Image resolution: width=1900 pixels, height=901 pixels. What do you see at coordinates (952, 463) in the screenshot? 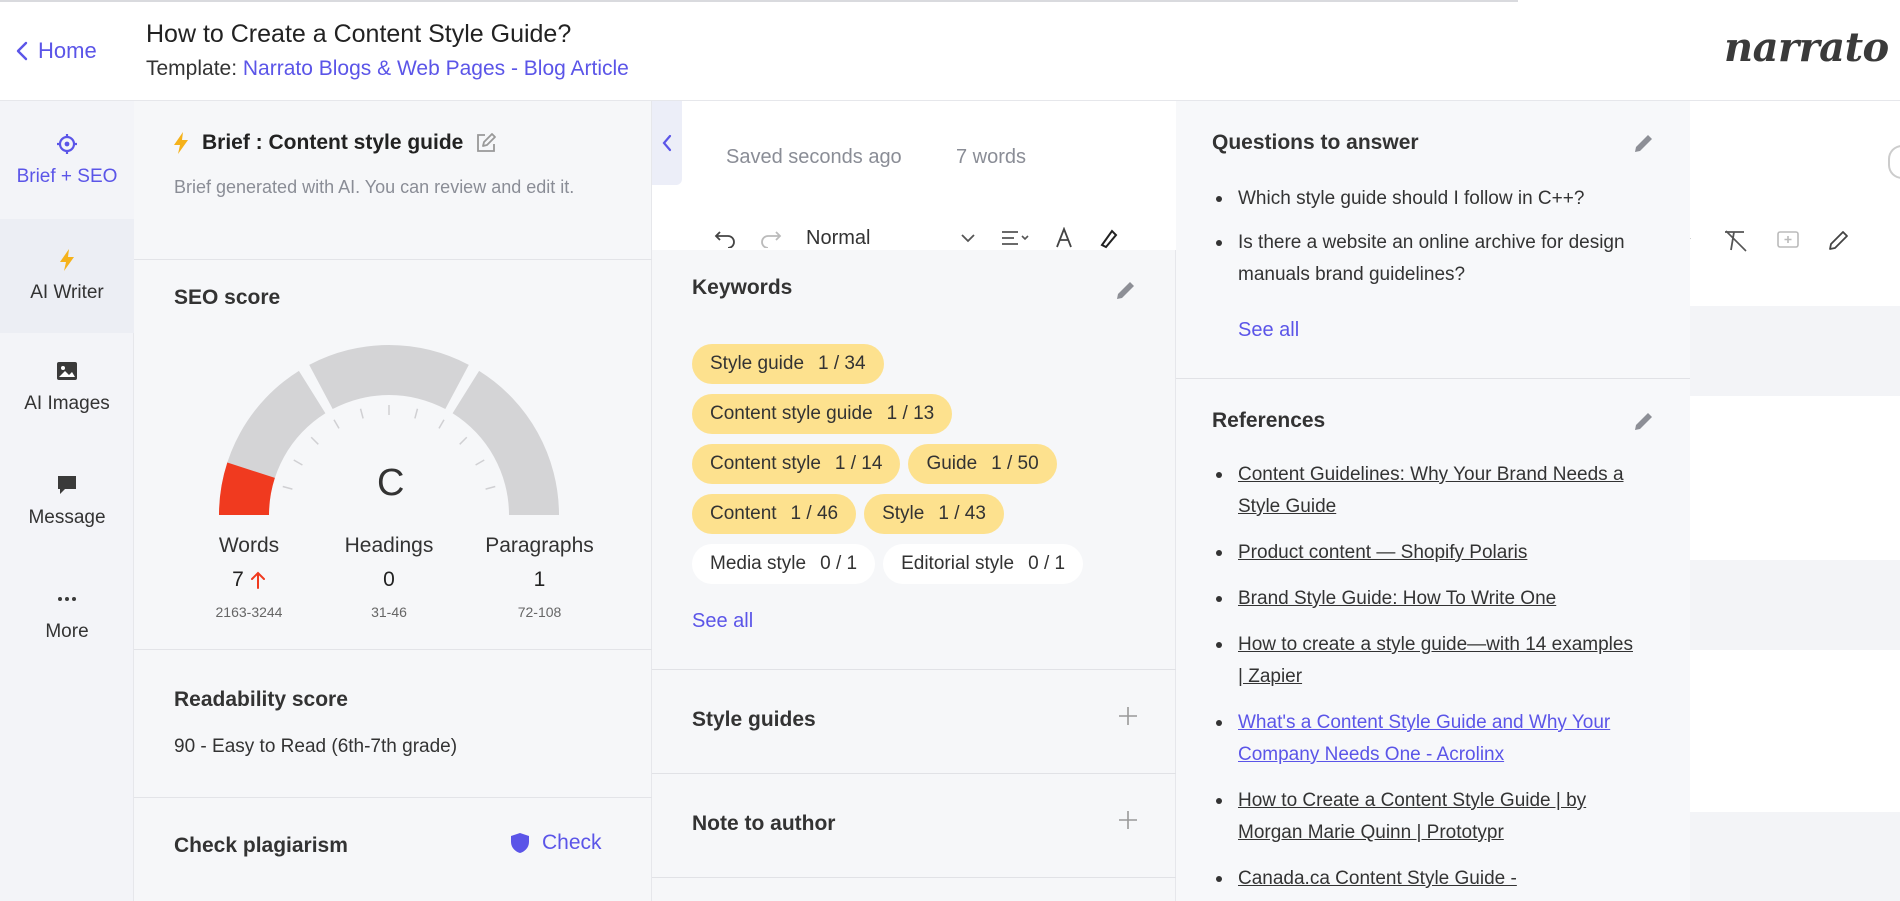
I see `keyword-term: Guide` at bounding box center [952, 463].